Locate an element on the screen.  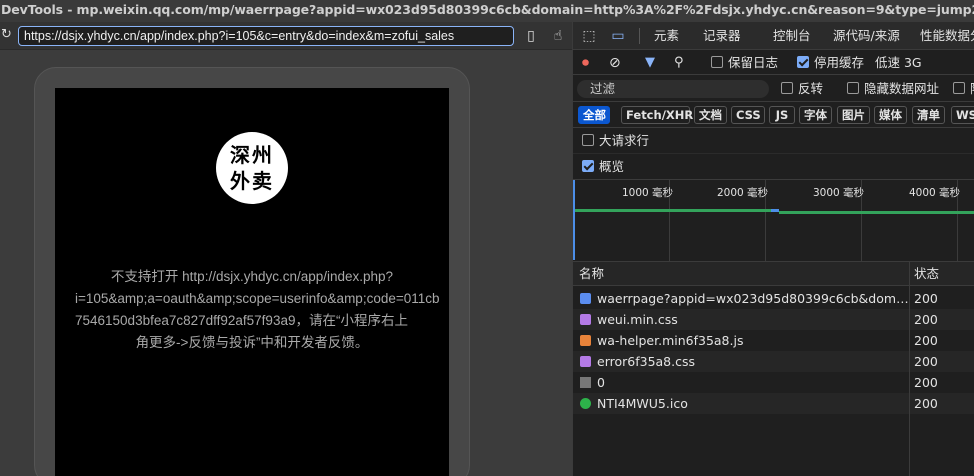
type-filter-img: 图片 is located at coordinates (853, 115).